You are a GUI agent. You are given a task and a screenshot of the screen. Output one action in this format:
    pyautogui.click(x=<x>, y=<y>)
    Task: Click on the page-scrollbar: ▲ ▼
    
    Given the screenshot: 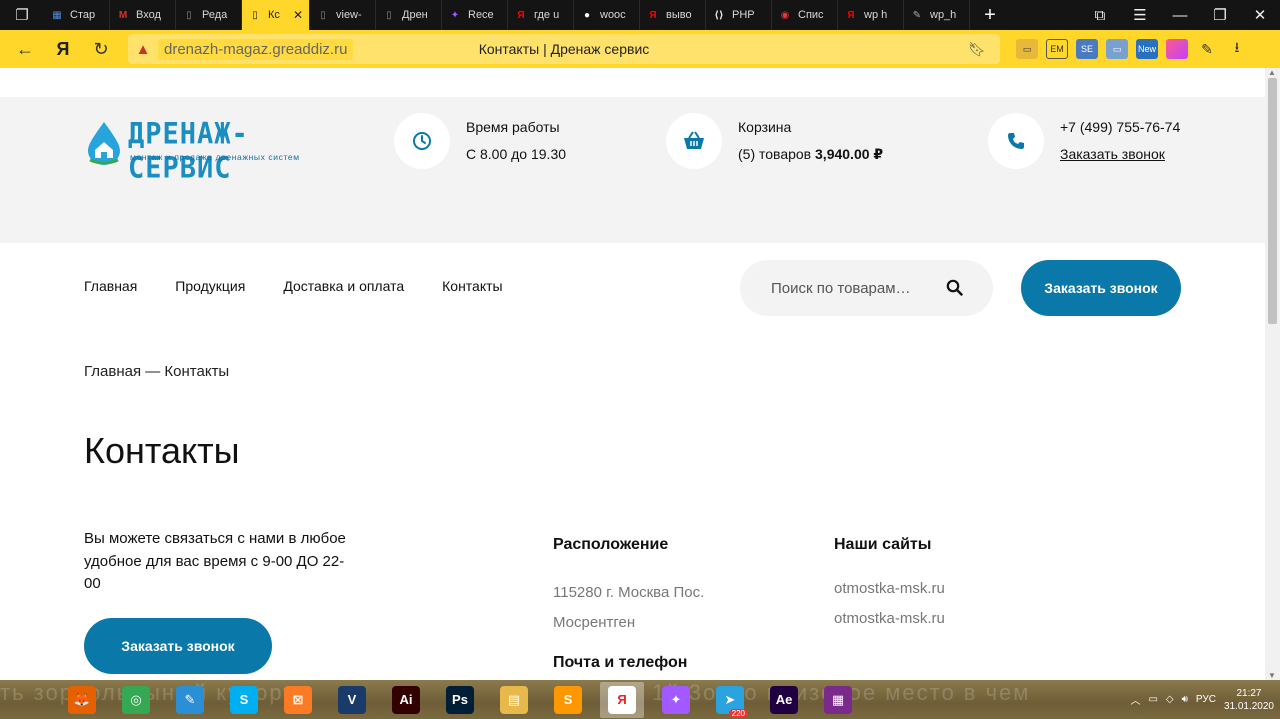 What is the action you would take?
    pyautogui.click(x=1272, y=374)
    